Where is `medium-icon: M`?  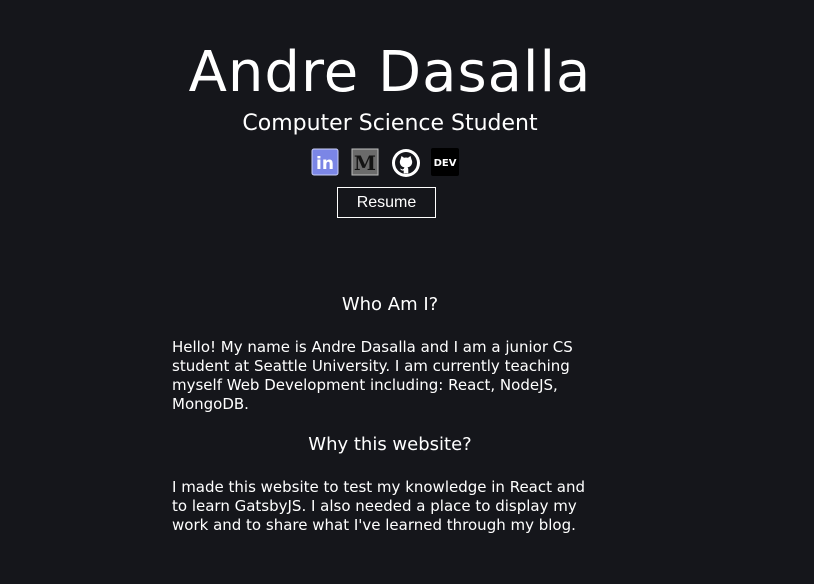 medium-icon: M is located at coordinates (365, 162).